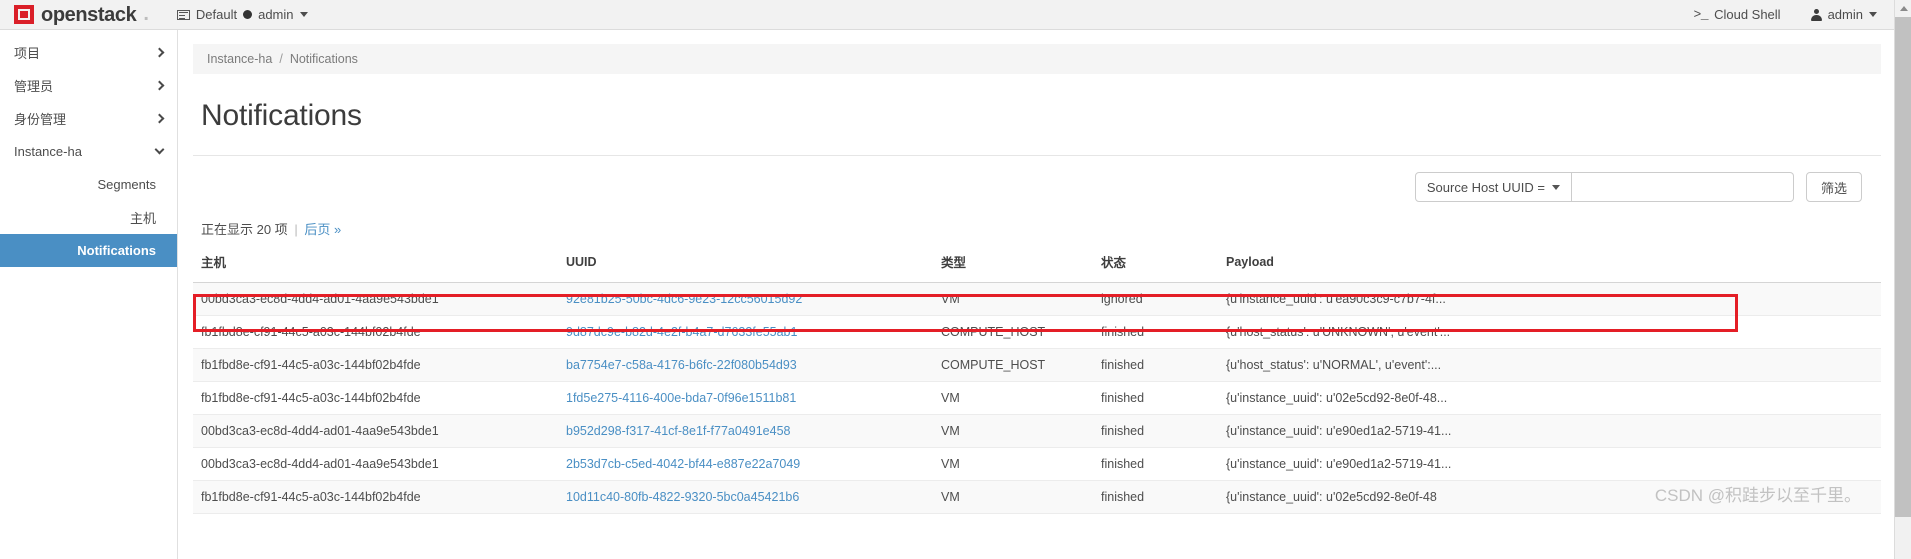 Image resolution: width=1911 pixels, height=559 pixels. What do you see at coordinates (375, 265) in the screenshot?
I see `column-header-host: 主机` at bounding box center [375, 265].